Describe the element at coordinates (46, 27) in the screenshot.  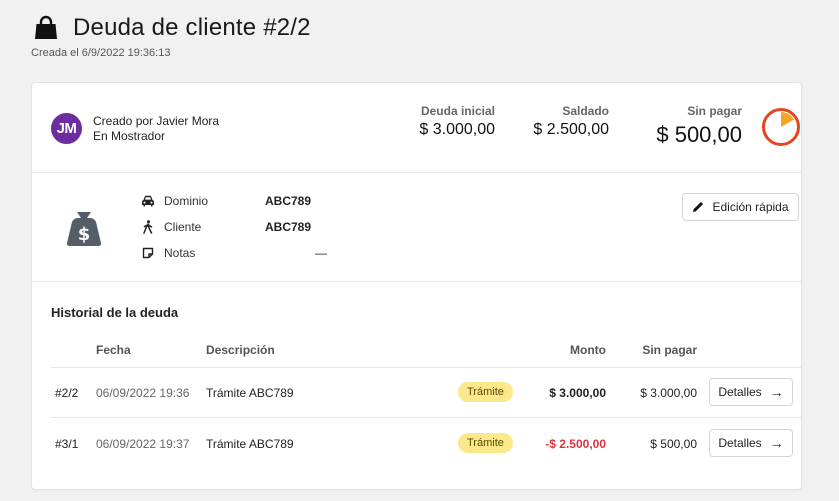
I see `shopping-bag-icon` at that location.